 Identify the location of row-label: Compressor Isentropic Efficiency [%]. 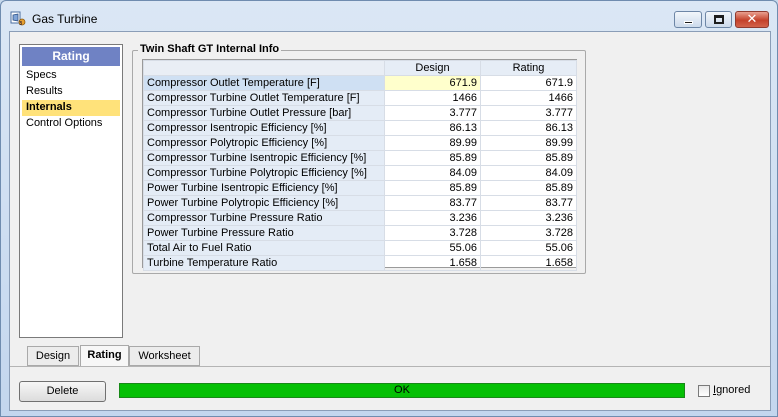
(264, 128).